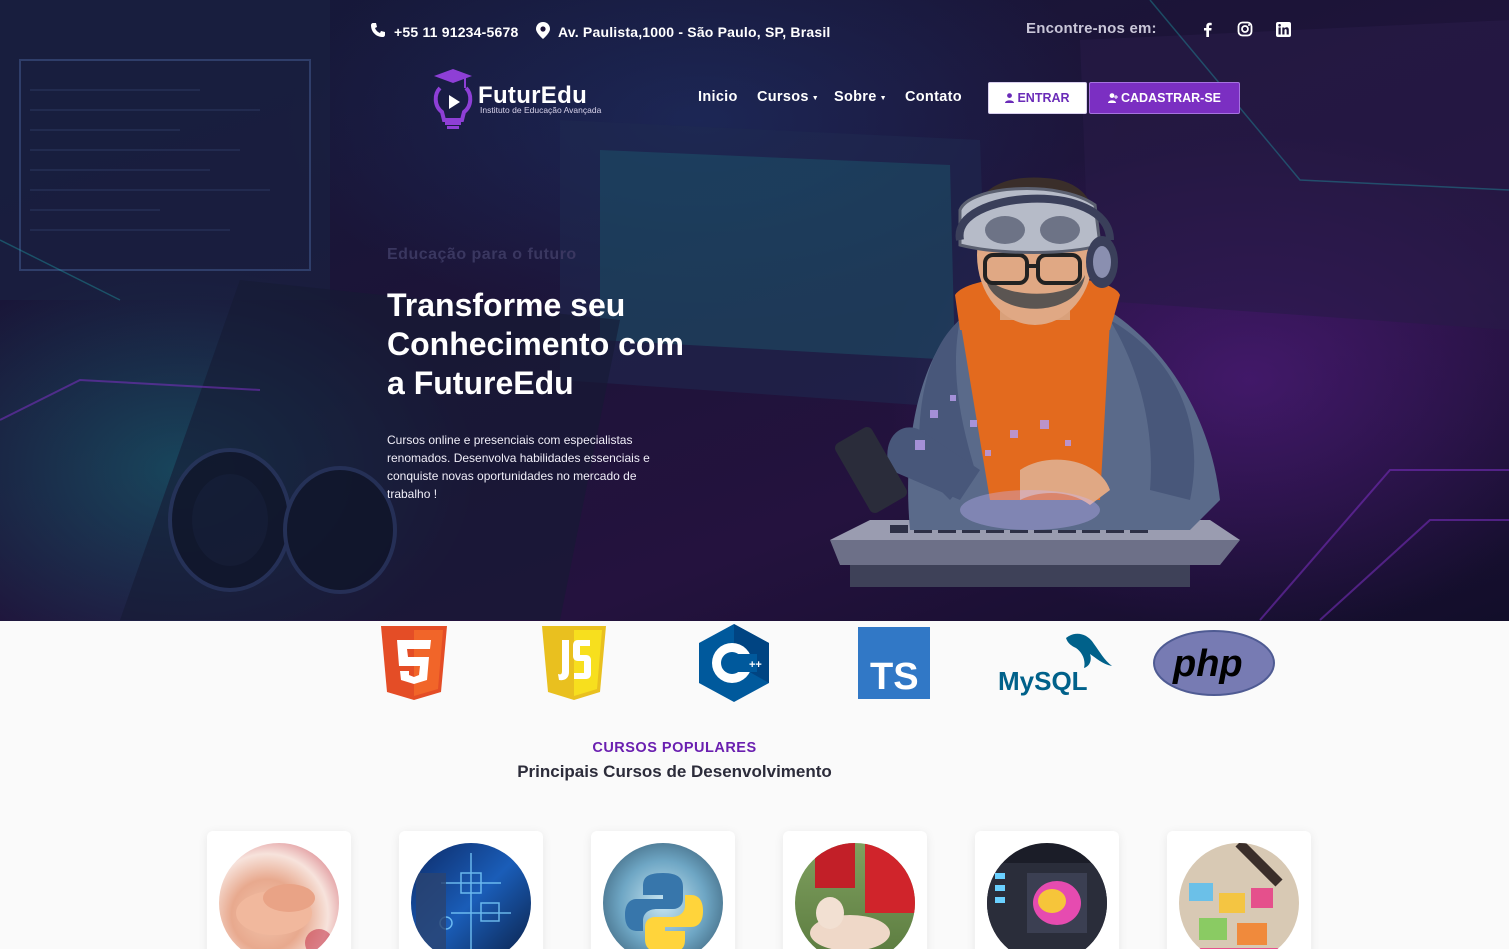 The image size is (1509, 949). Describe the element at coordinates (279, 896) in the screenshot. I see `course-image-massage` at that location.